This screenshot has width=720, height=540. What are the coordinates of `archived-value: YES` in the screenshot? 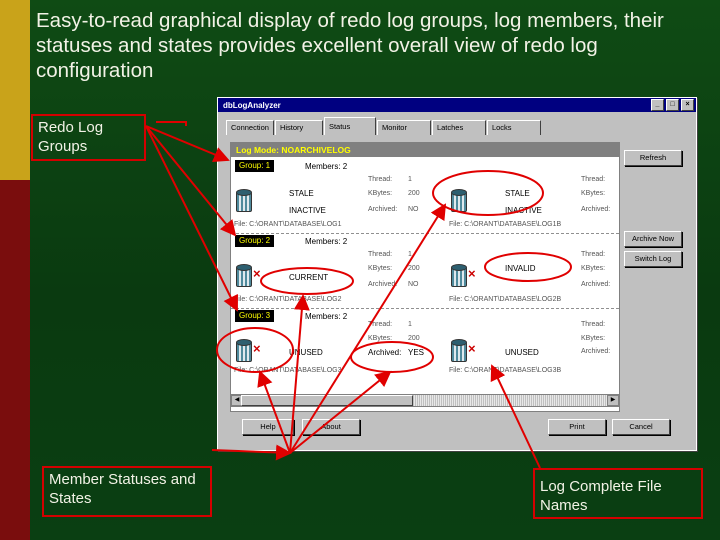 It's located at (416, 352).